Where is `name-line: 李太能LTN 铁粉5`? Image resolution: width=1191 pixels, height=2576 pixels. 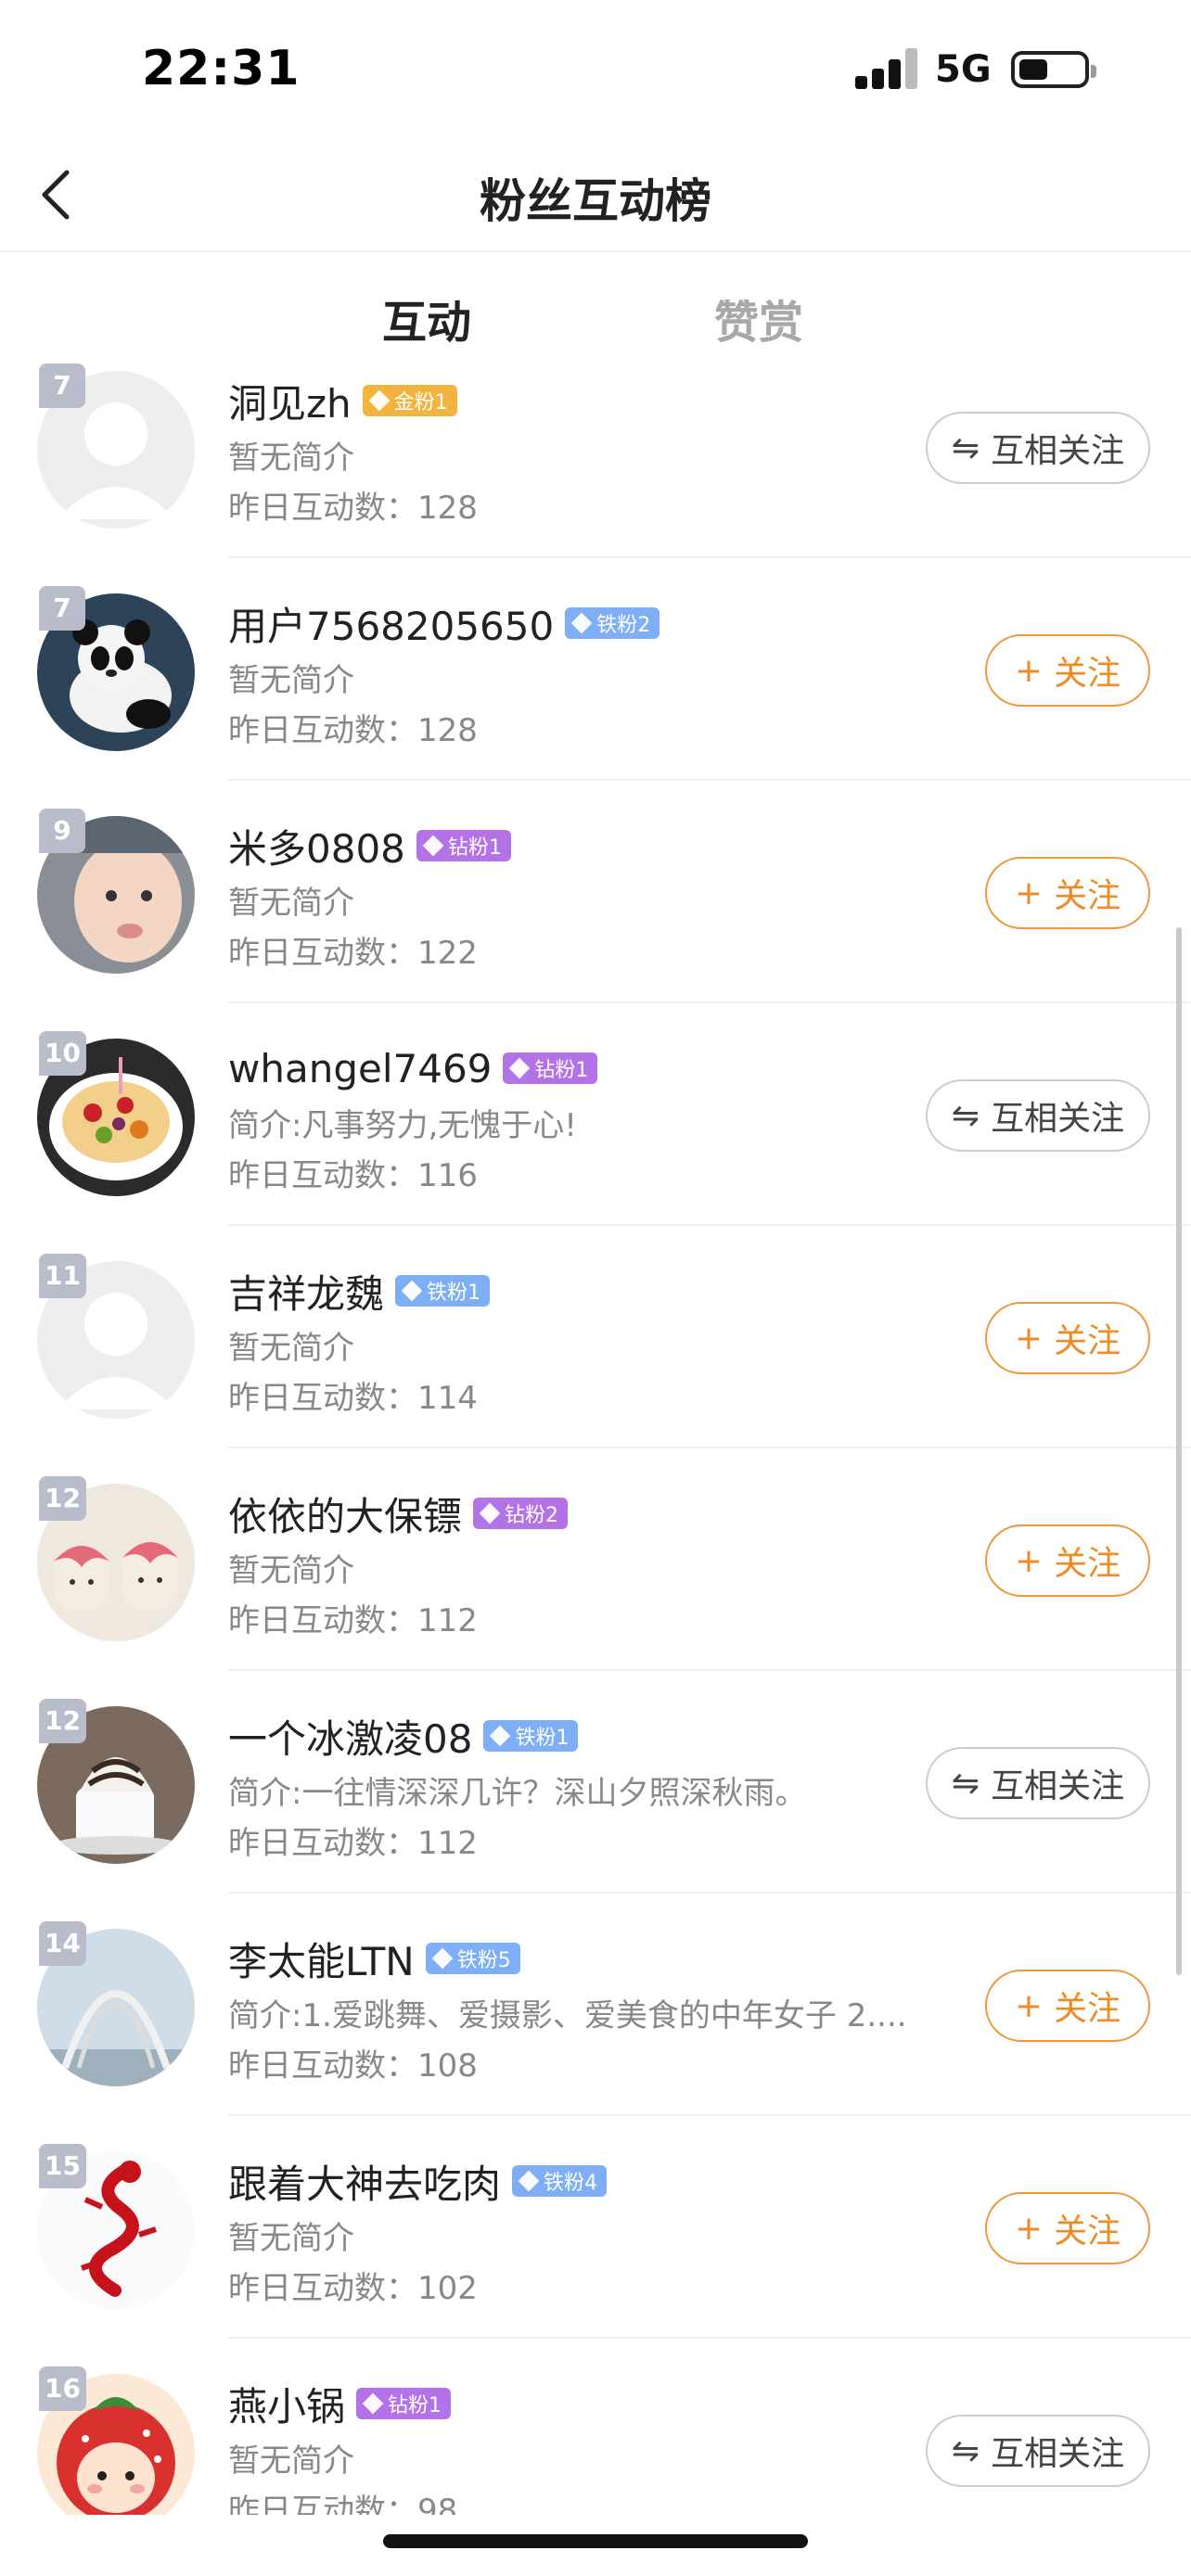 name-line: 李太能LTN 铁粉5 is located at coordinates (374, 1958).